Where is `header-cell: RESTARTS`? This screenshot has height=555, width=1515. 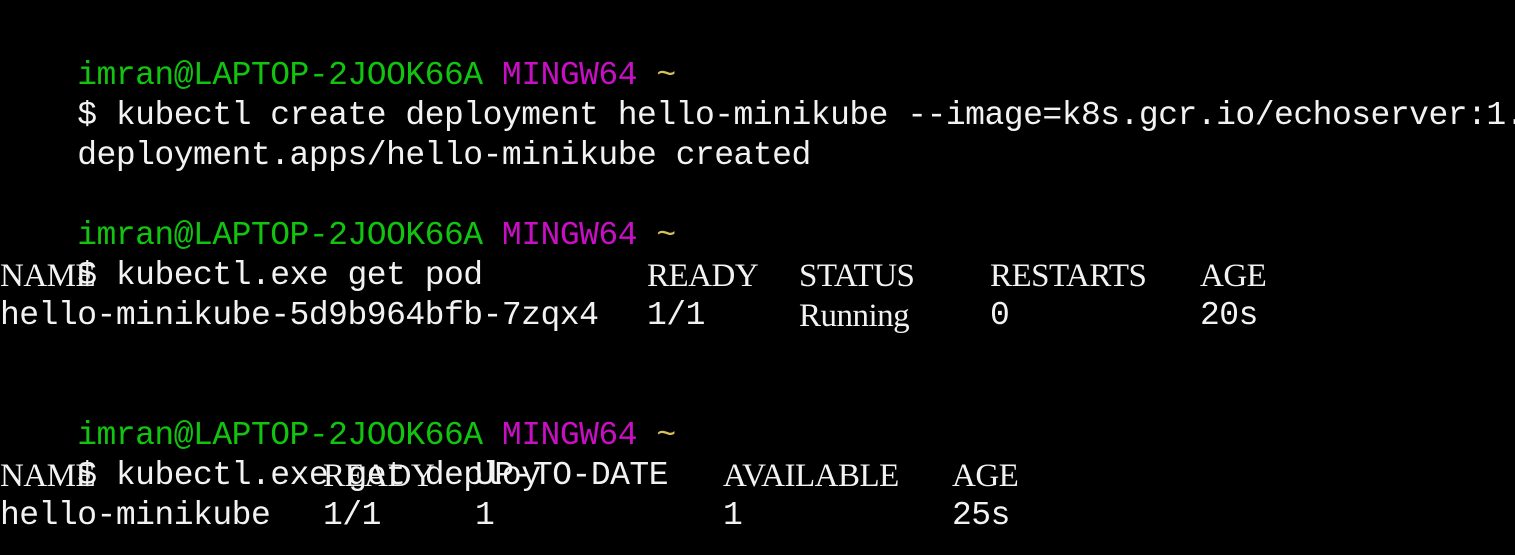
header-cell: RESTARTS is located at coordinates (1068, 276).